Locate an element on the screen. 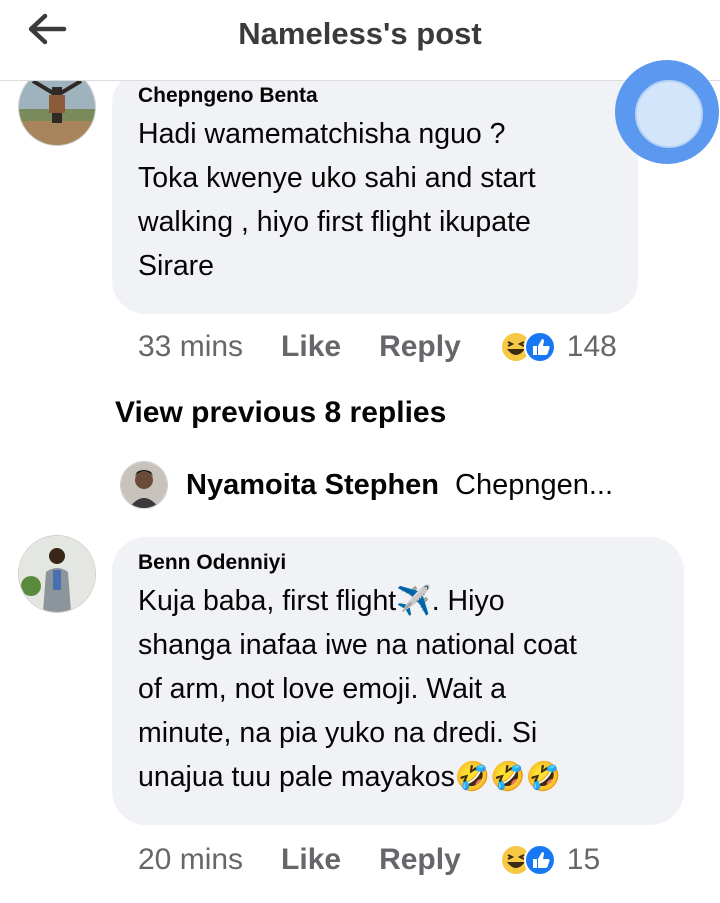 The image size is (720, 903). comment-line: unajua tuu pale mayakos🤣🤣🤣 is located at coordinates (350, 777).